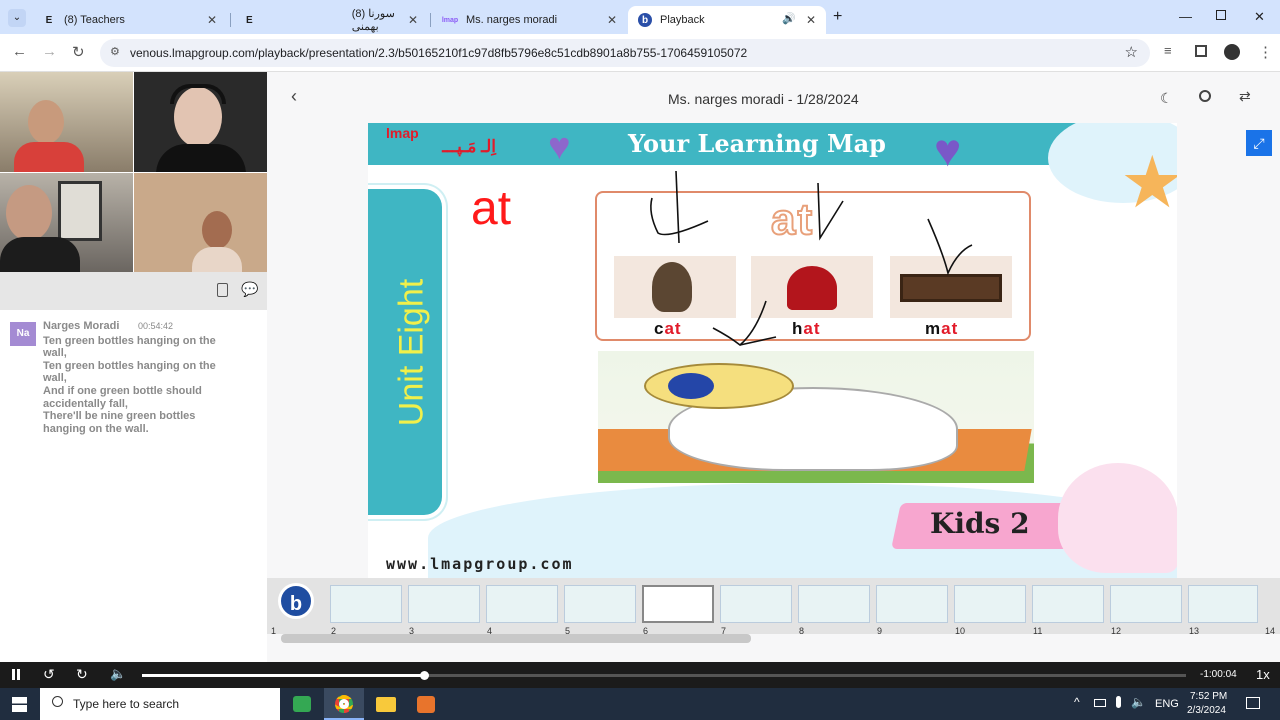  Describe the element at coordinates (1265, 52) in the screenshot. I see `browser-menu-icon: ⋮` at that location.